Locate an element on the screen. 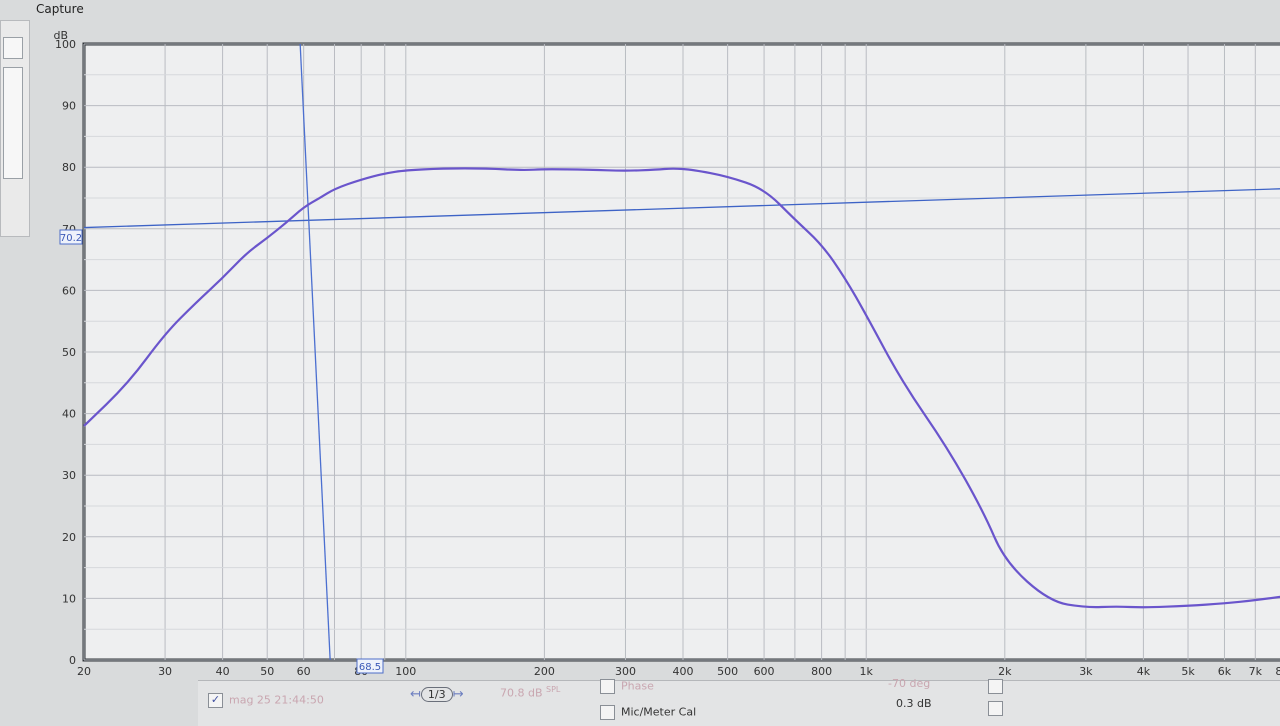  x-tick-label: 300 is located at coordinates (625, 671).